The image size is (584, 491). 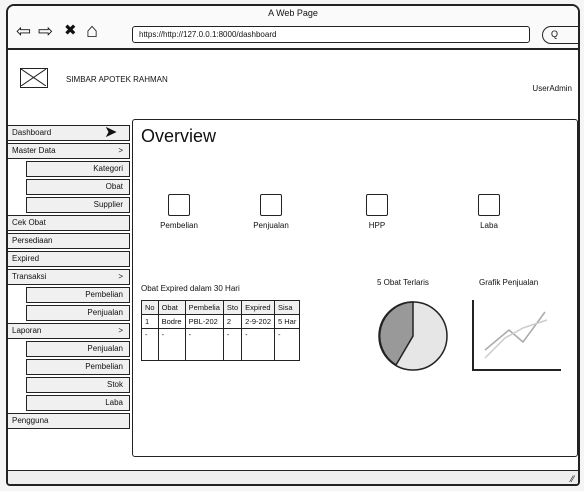 I want to click on home-icon: ⌂, so click(x=92, y=31).